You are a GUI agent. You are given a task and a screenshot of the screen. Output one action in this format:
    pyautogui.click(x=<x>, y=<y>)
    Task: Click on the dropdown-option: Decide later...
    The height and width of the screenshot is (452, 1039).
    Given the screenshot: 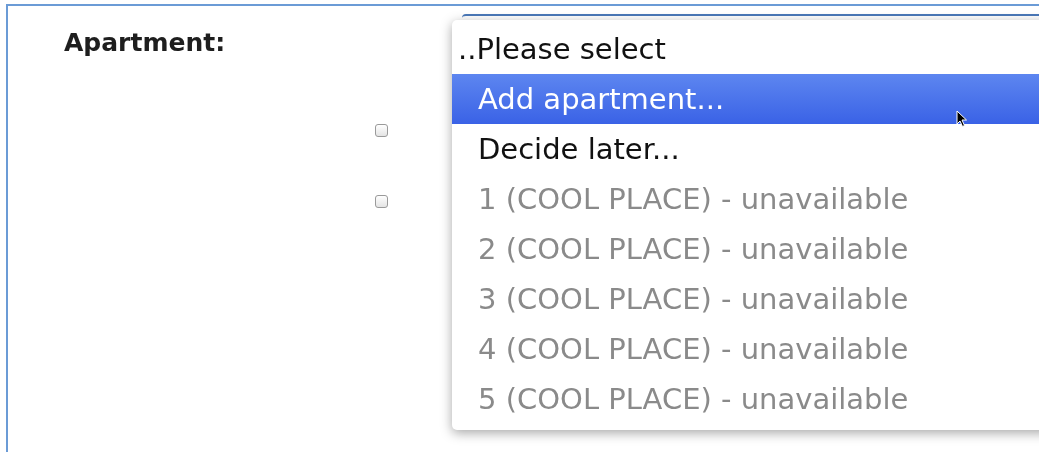 What is the action you would take?
    pyautogui.click(x=745, y=149)
    